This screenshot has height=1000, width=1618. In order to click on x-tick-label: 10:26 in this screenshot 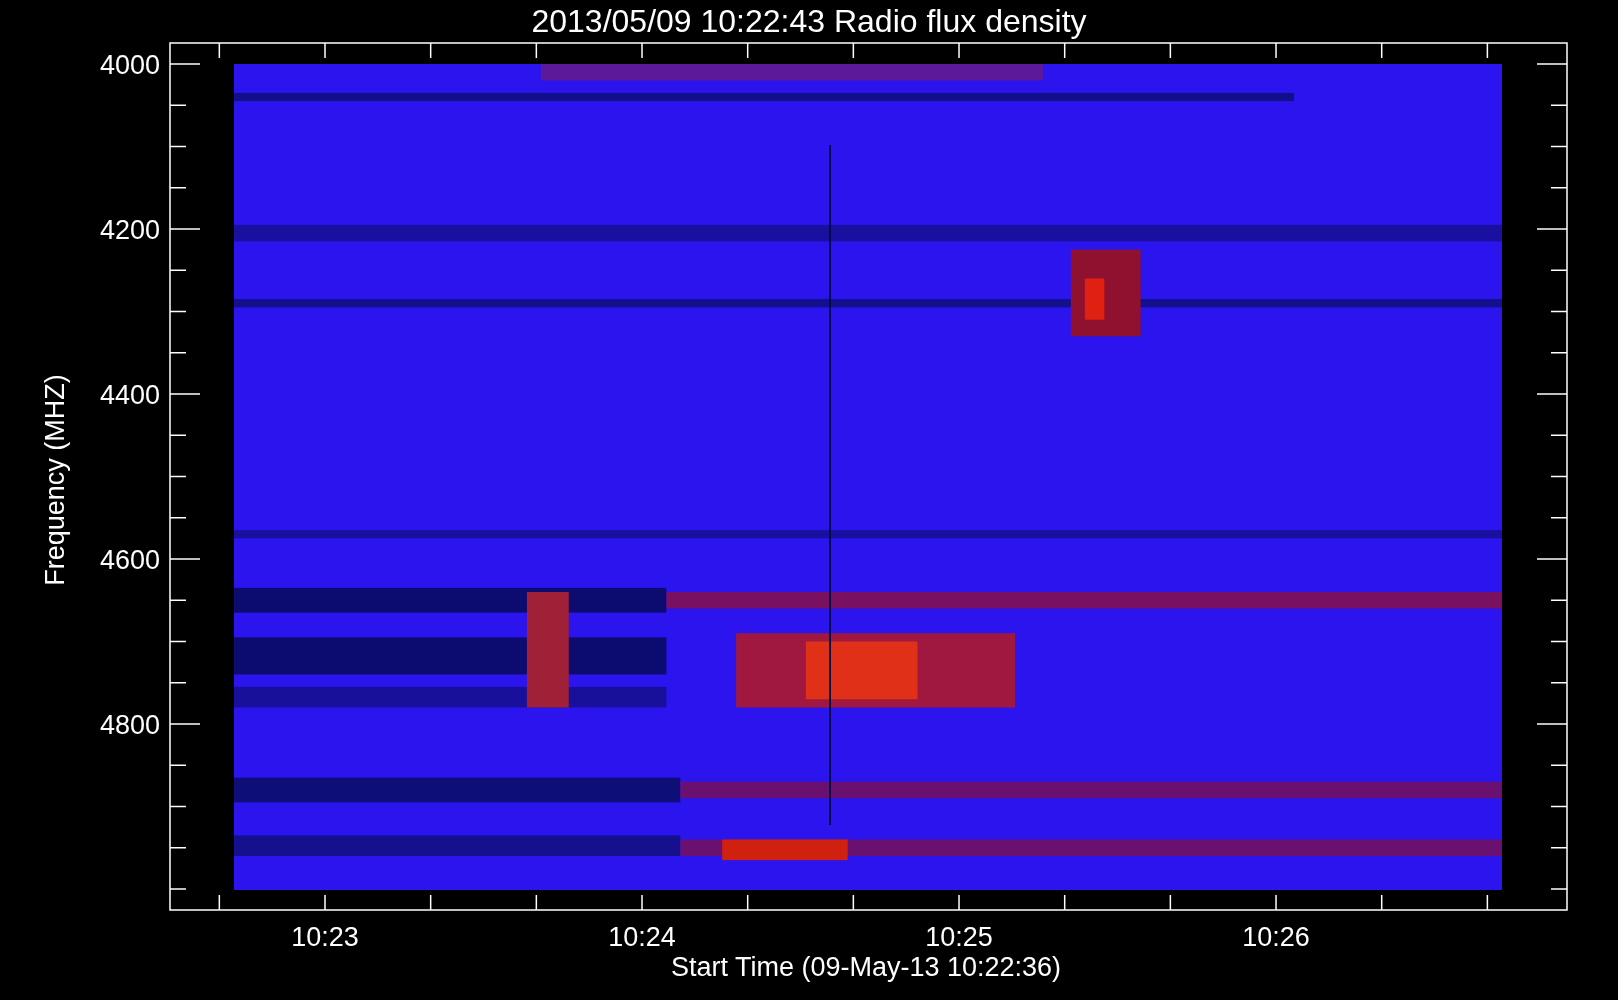, I will do `click(1276, 937)`.